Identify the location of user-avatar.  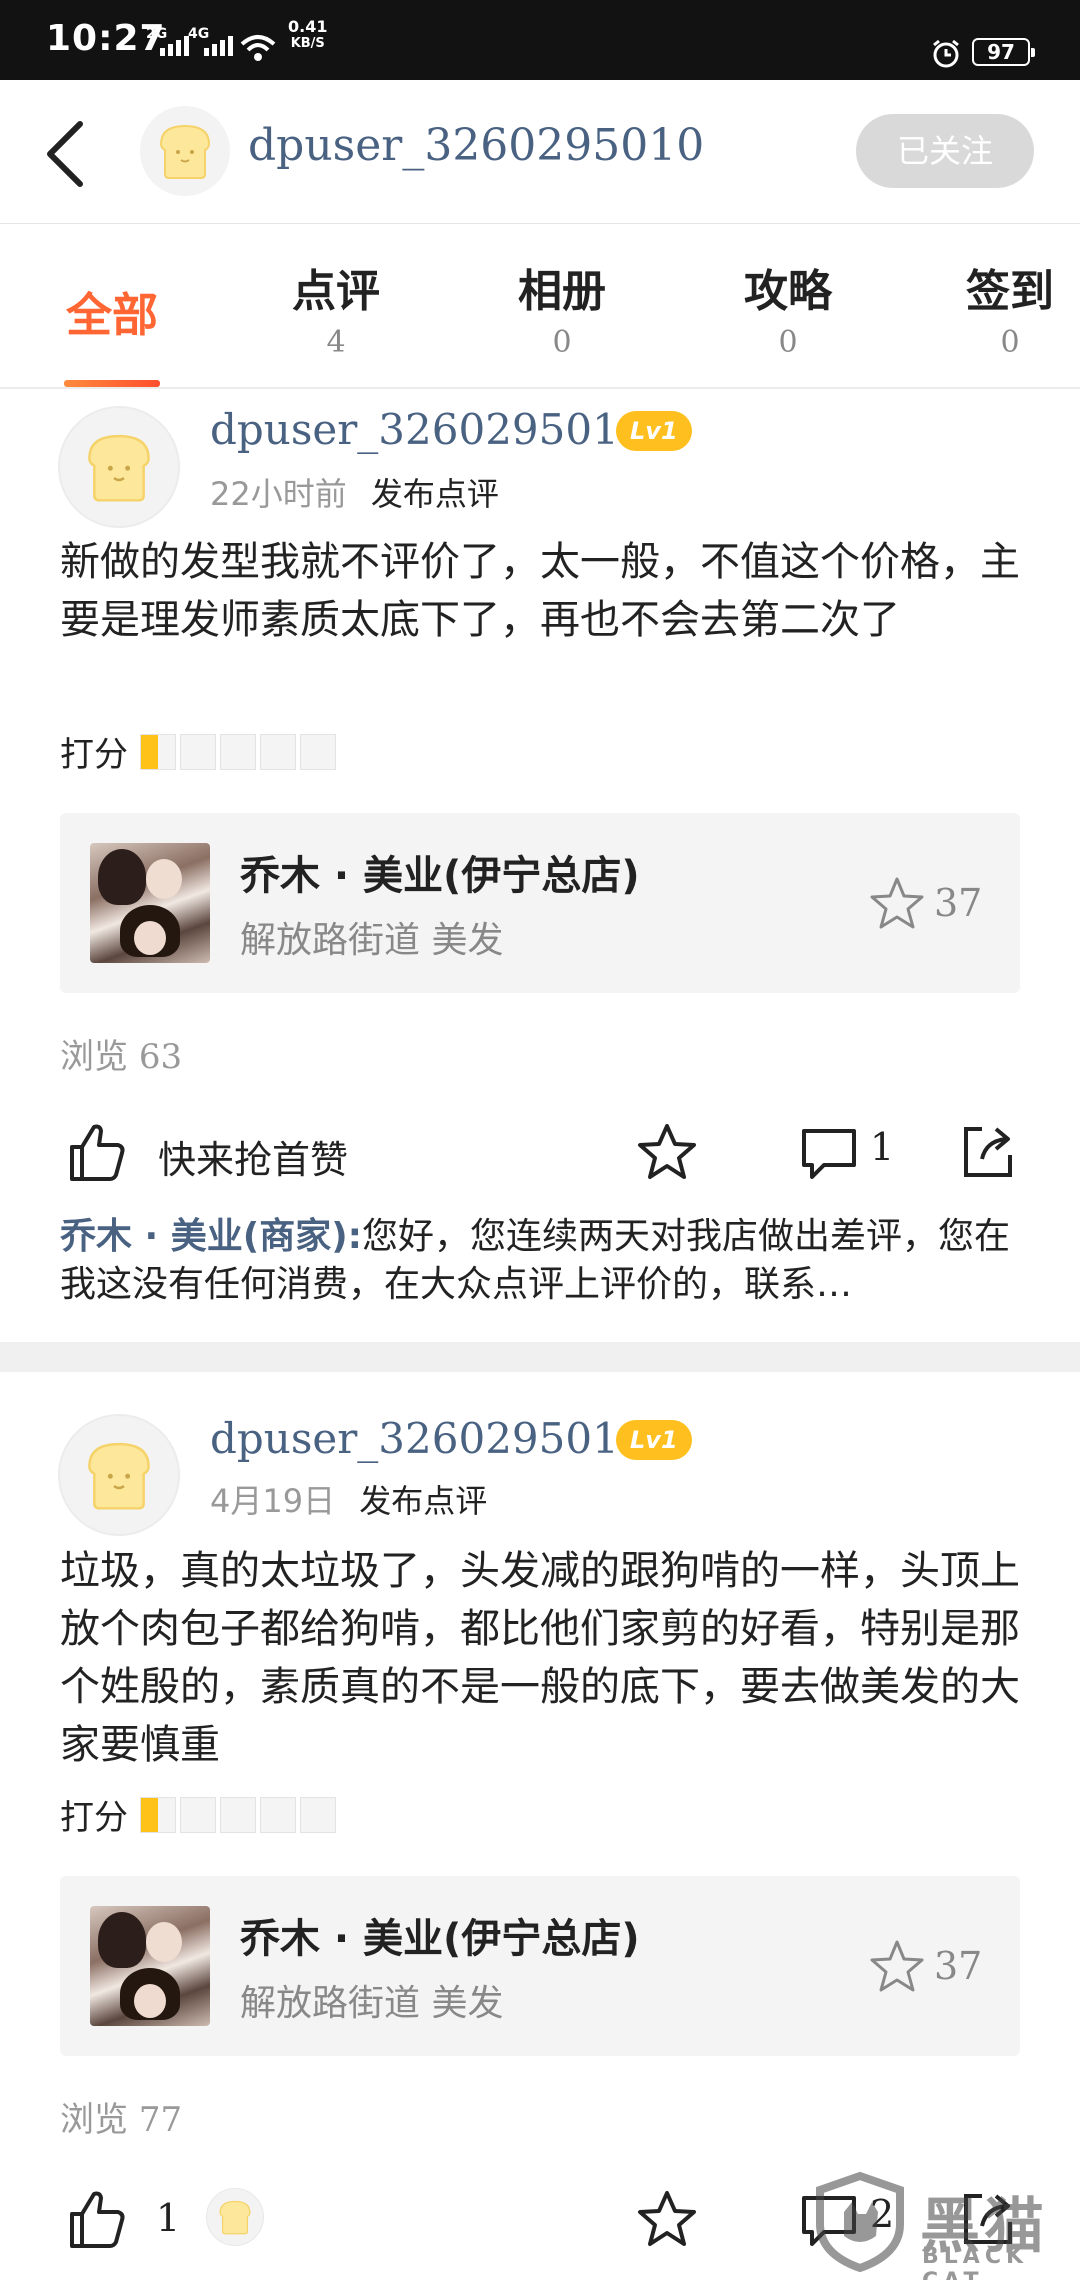
(185, 151).